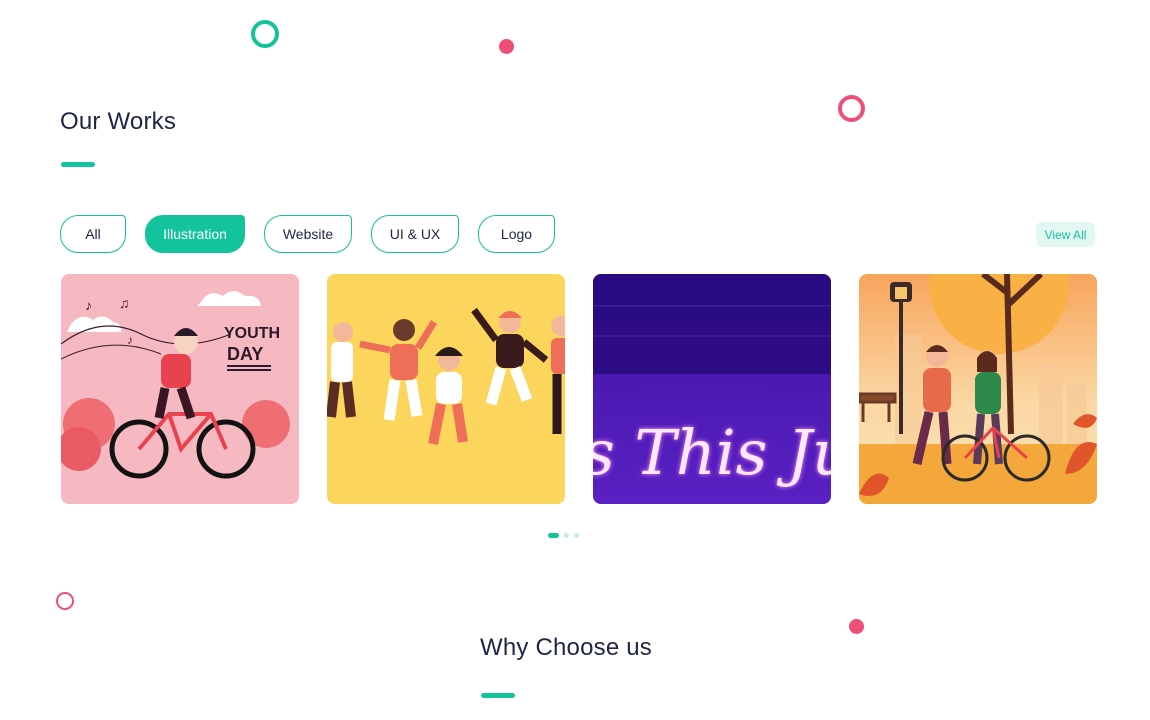  I want to click on card-youth-text: YOUTH, so click(252, 333).